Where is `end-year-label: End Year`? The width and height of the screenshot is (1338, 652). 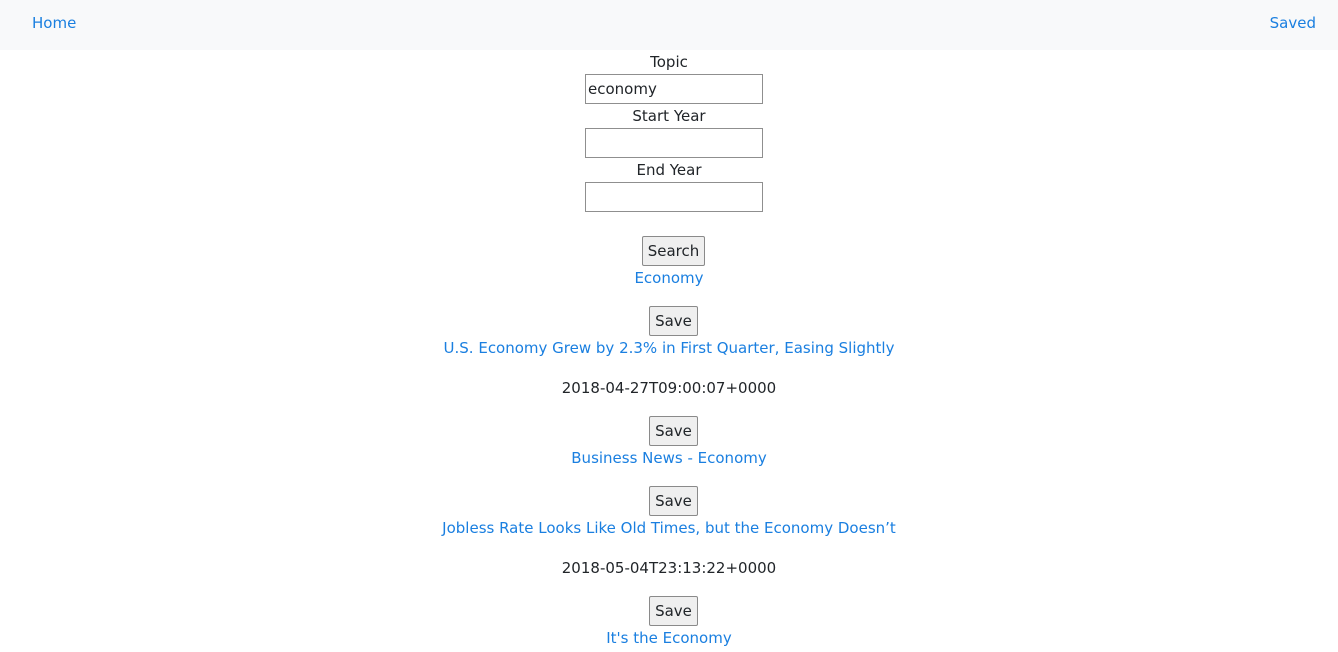 end-year-label: End Year is located at coordinates (669, 170).